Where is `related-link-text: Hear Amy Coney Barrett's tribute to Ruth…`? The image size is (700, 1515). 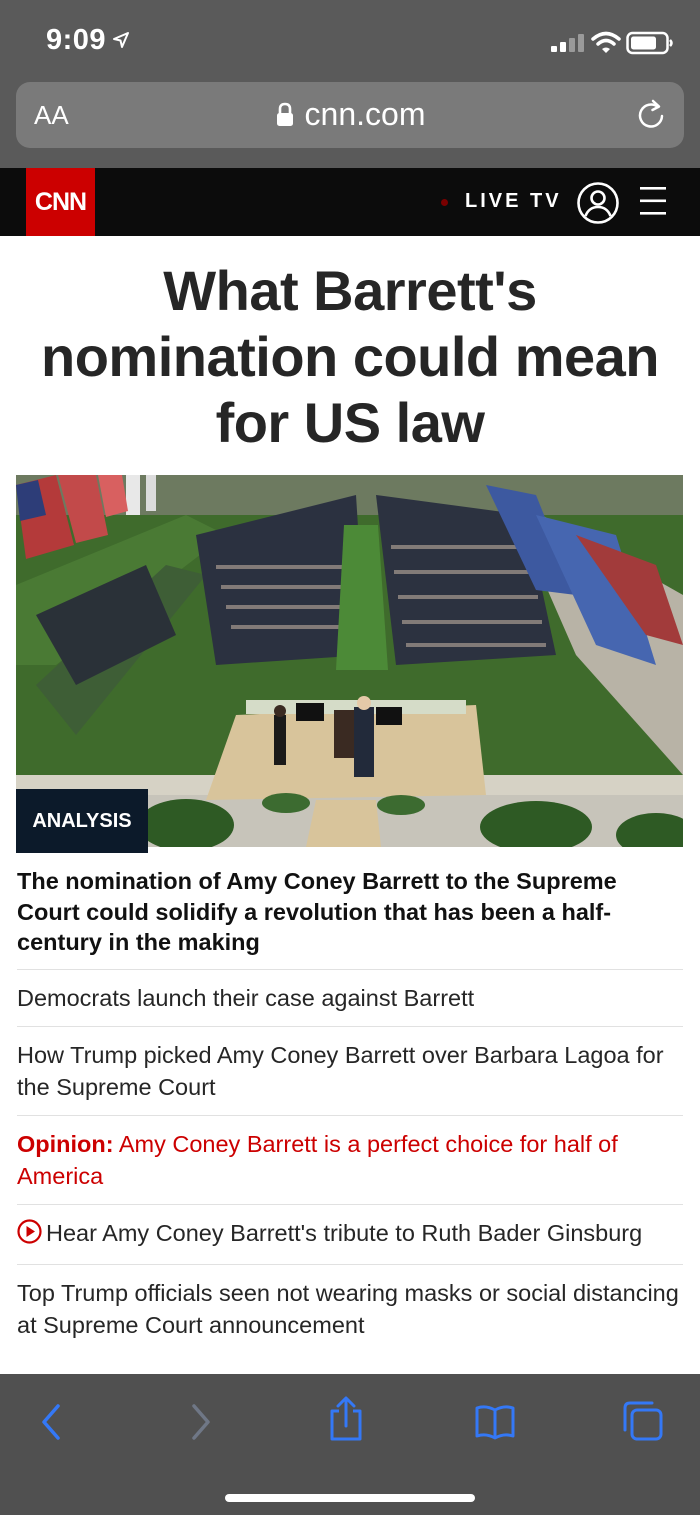
related-link-text: Hear Amy Coney Barrett's tribute to Ruth… is located at coordinates (344, 1233).